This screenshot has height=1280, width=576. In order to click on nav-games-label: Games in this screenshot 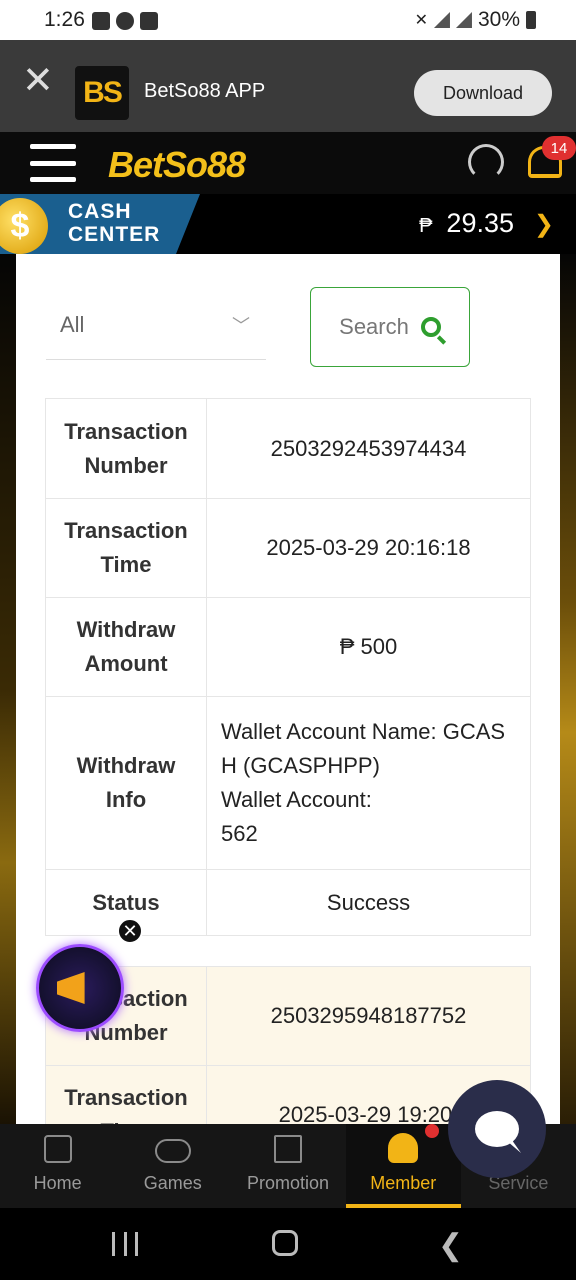, I will do `click(172, 1183)`.